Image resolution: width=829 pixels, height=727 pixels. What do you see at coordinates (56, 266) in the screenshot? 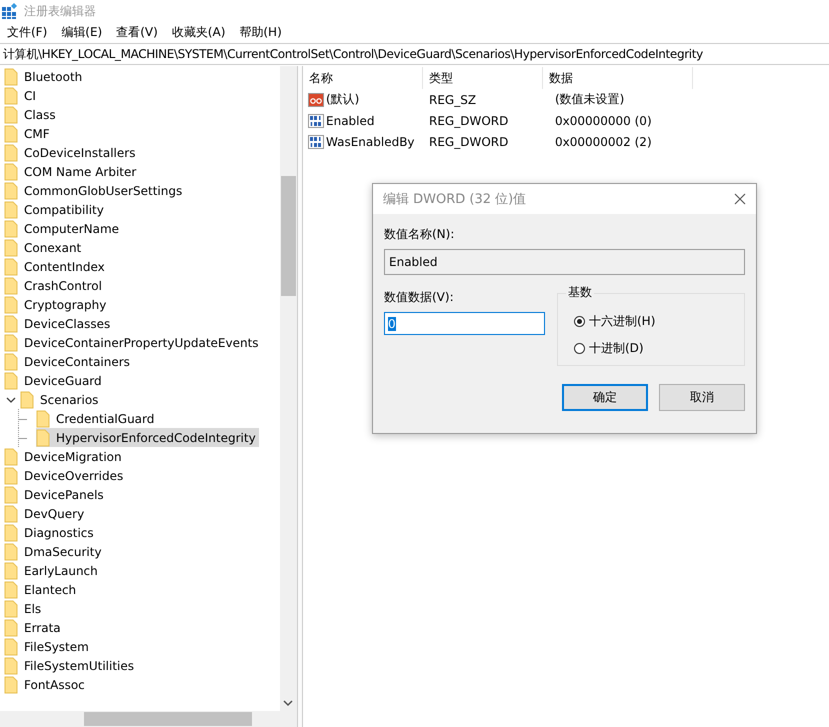
I see `tree-item: ContentIndex` at bounding box center [56, 266].